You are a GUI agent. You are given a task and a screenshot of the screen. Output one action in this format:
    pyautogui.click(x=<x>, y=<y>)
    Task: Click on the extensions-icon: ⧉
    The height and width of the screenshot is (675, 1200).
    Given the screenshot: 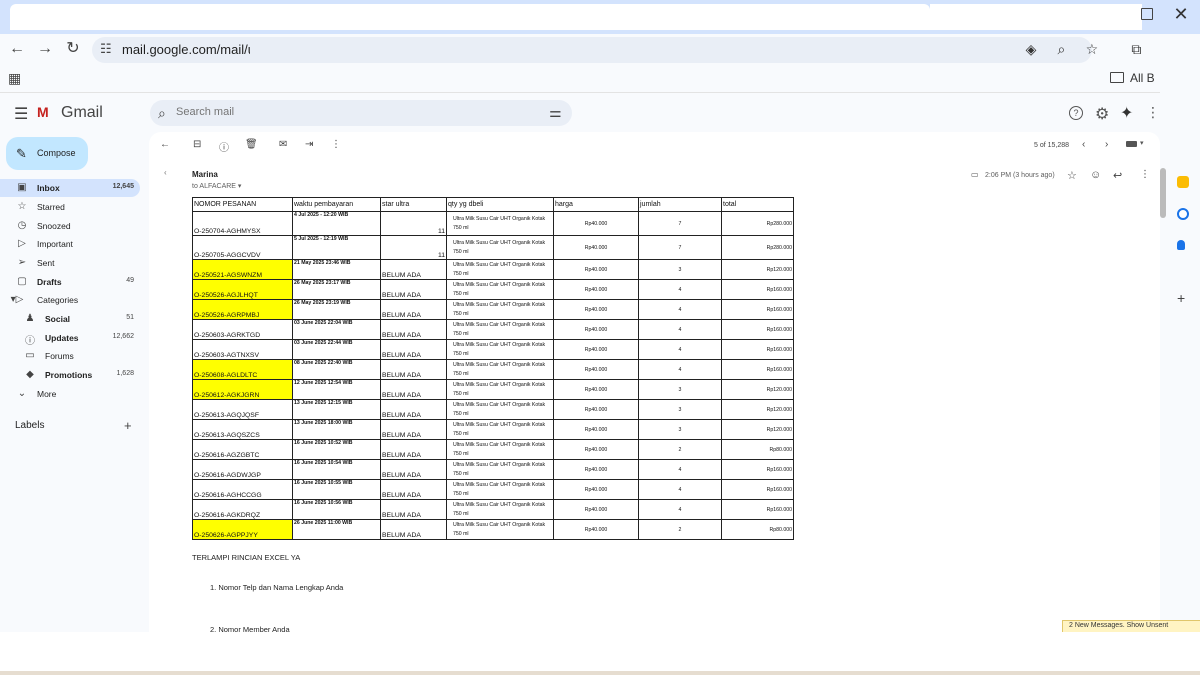 What is the action you would take?
    pyautogui.click(x=1136, y=49)
    